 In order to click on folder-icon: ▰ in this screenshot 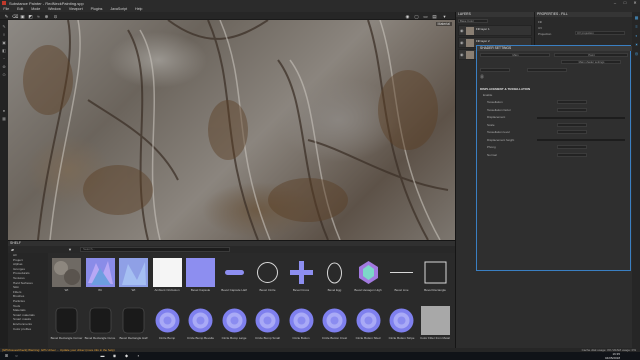, I will do `click(12, 249)`.